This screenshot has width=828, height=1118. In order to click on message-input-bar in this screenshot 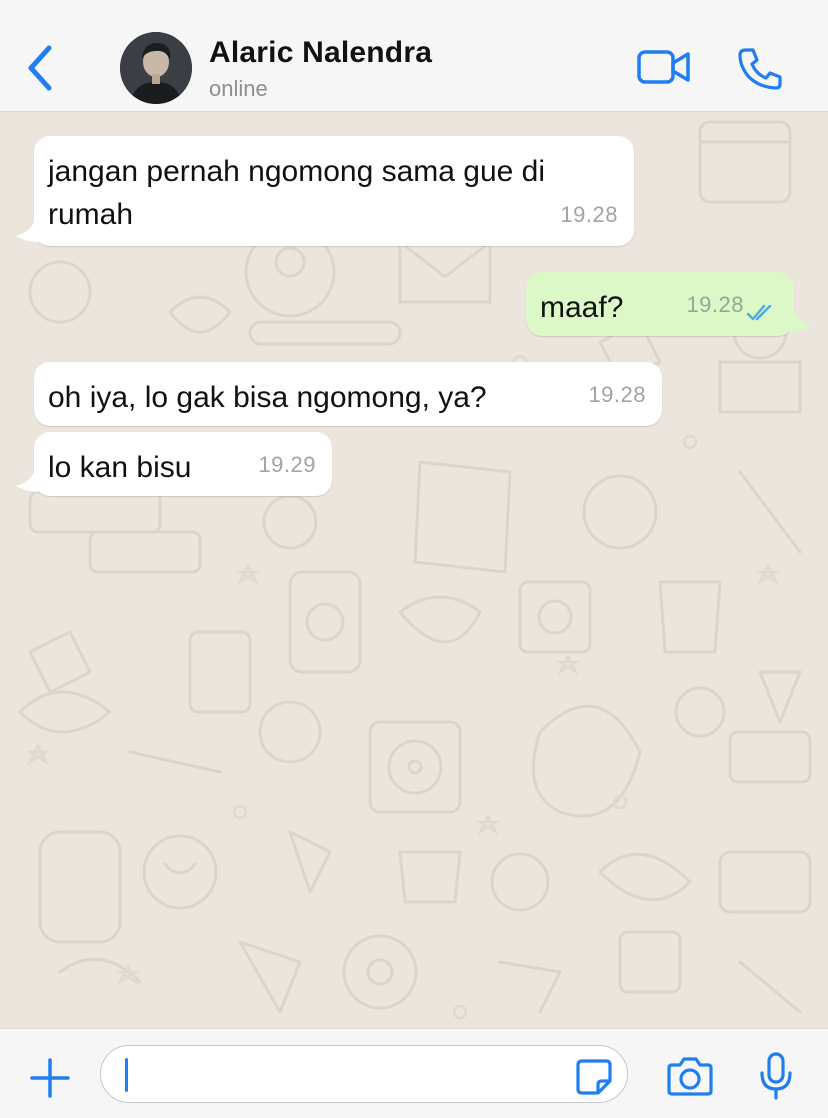, I will do `click(414, 1073)`.